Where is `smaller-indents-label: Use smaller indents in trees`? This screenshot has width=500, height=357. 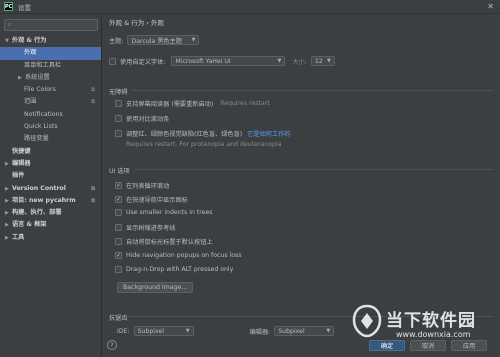
smaller-indents-label: Use smaller indents in trees is located at coordinates (169, 212).